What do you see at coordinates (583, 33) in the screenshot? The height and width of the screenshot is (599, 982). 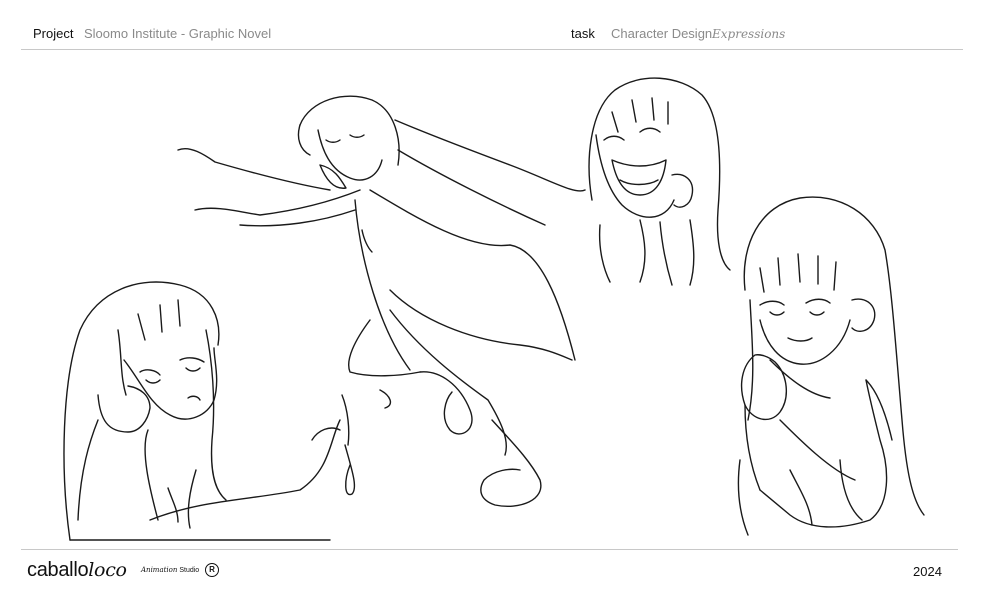 I see `task-label: task` at bounding box center [583, 33].